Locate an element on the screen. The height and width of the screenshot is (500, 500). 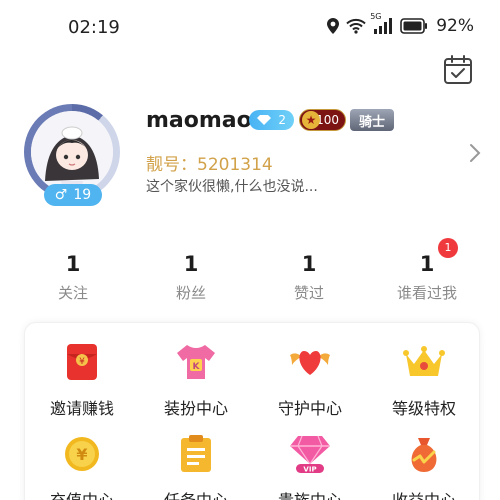
feature-label: 收益中心 is located at coordinates (424, 493).